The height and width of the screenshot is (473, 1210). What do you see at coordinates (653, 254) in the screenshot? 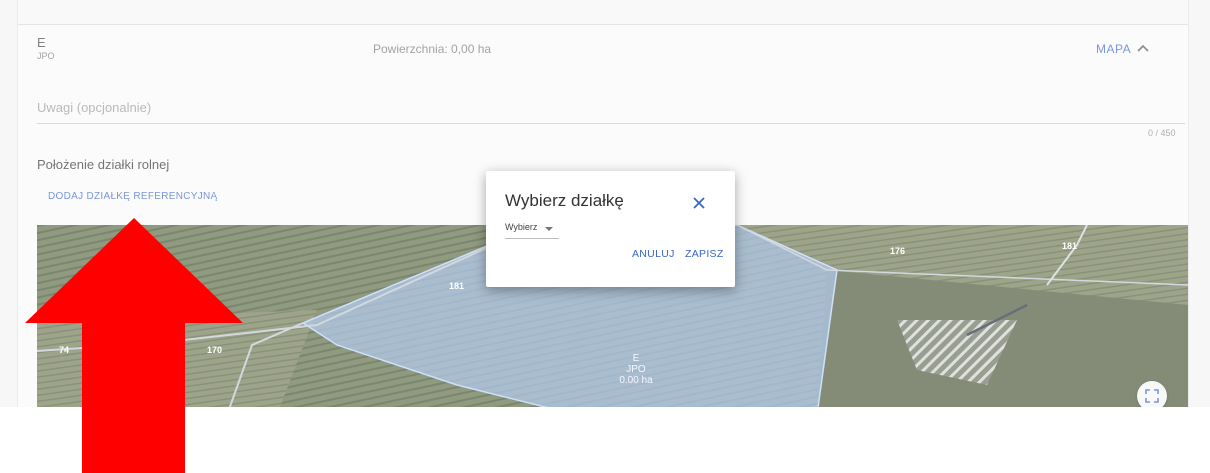
I see `cancel-button: ANULUJ` at bounding box center [653, 254].